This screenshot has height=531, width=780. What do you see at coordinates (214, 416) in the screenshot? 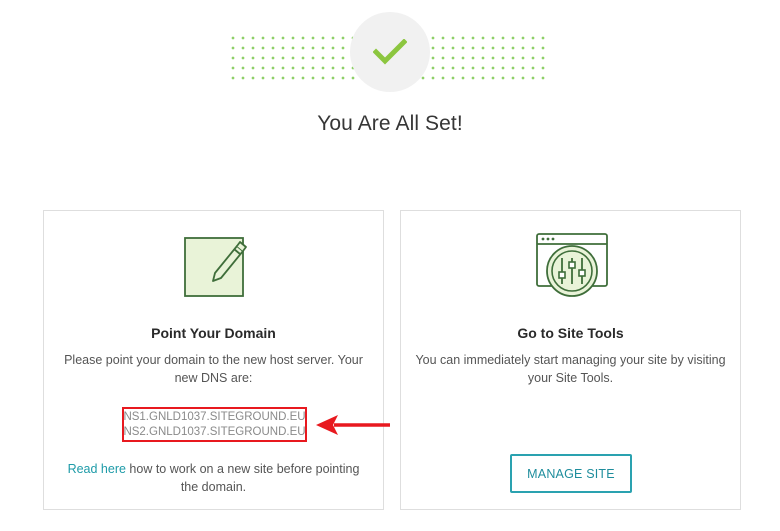
I see `dns-server-1: NS1.GNLD1037.SITEGROUND.EU` at bounding box center [214, 416].